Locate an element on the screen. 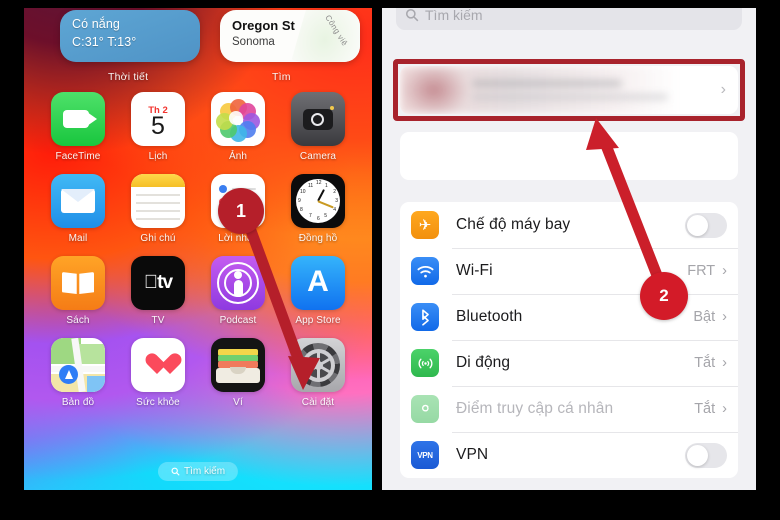  app-settings: Cài đặt is located at coordinates (318, 373).